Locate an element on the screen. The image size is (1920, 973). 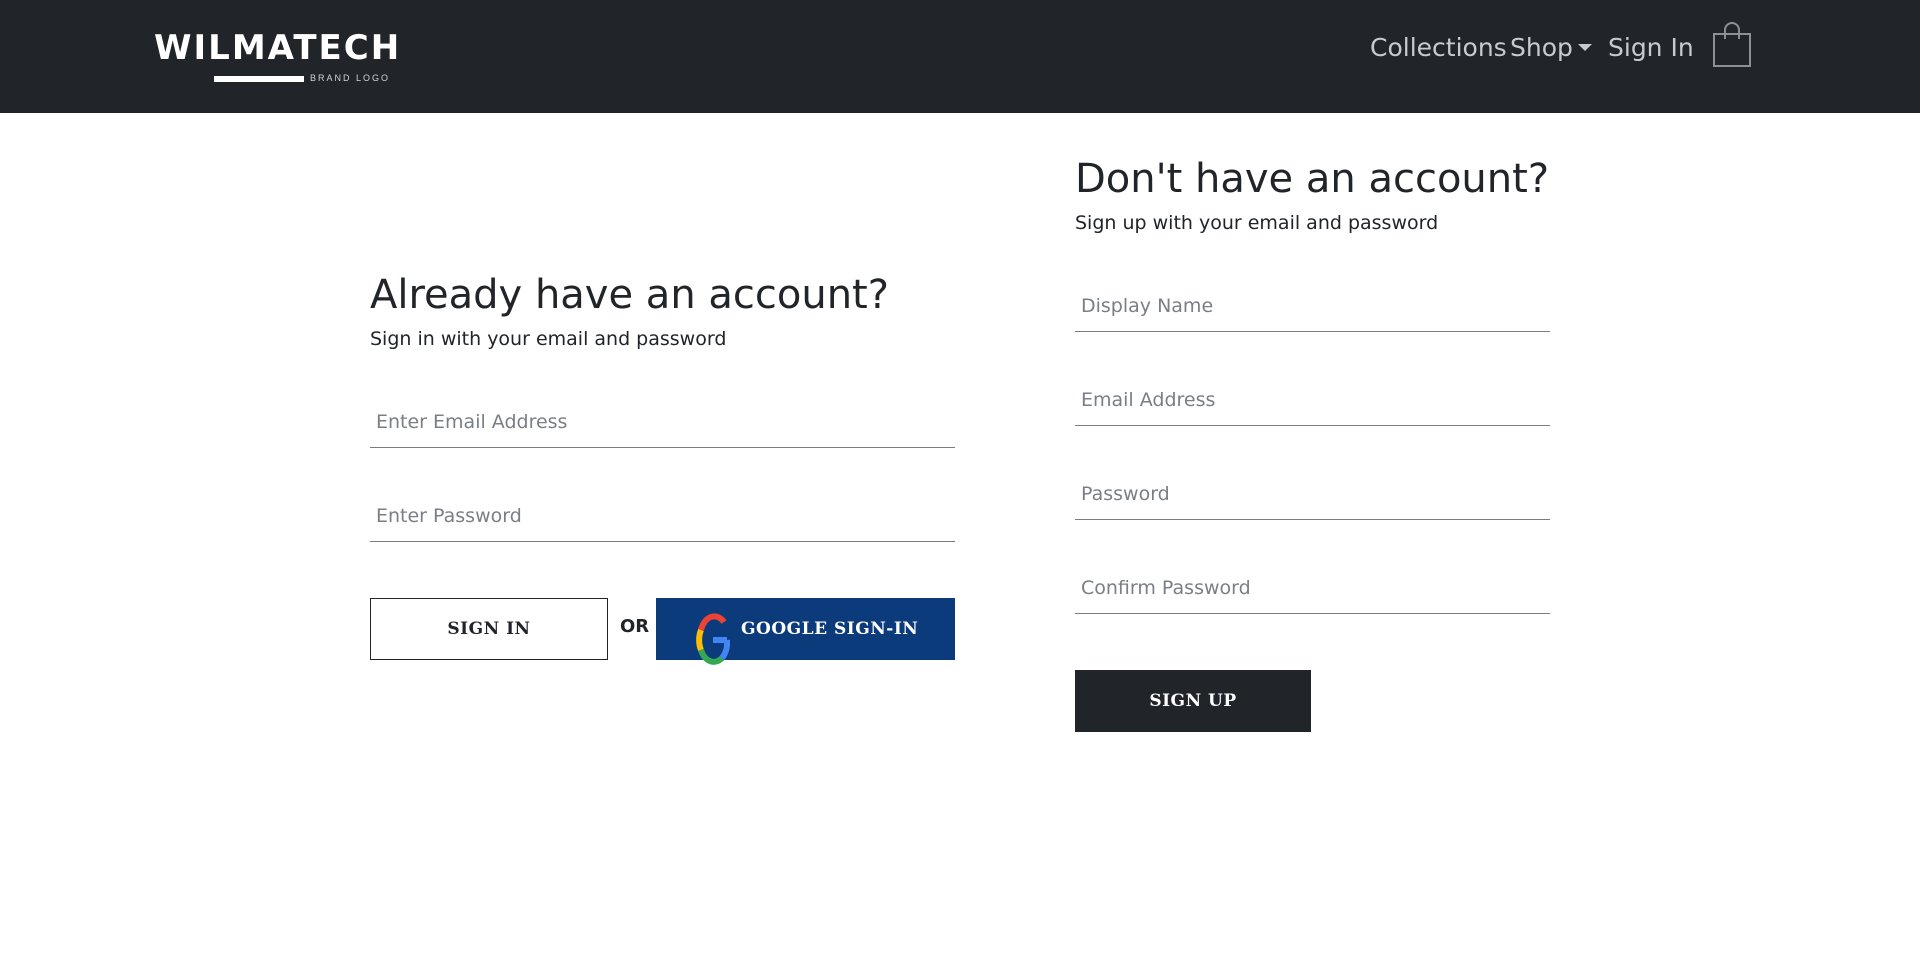
sign-up-password-input is located at coordinates (1312, 494).